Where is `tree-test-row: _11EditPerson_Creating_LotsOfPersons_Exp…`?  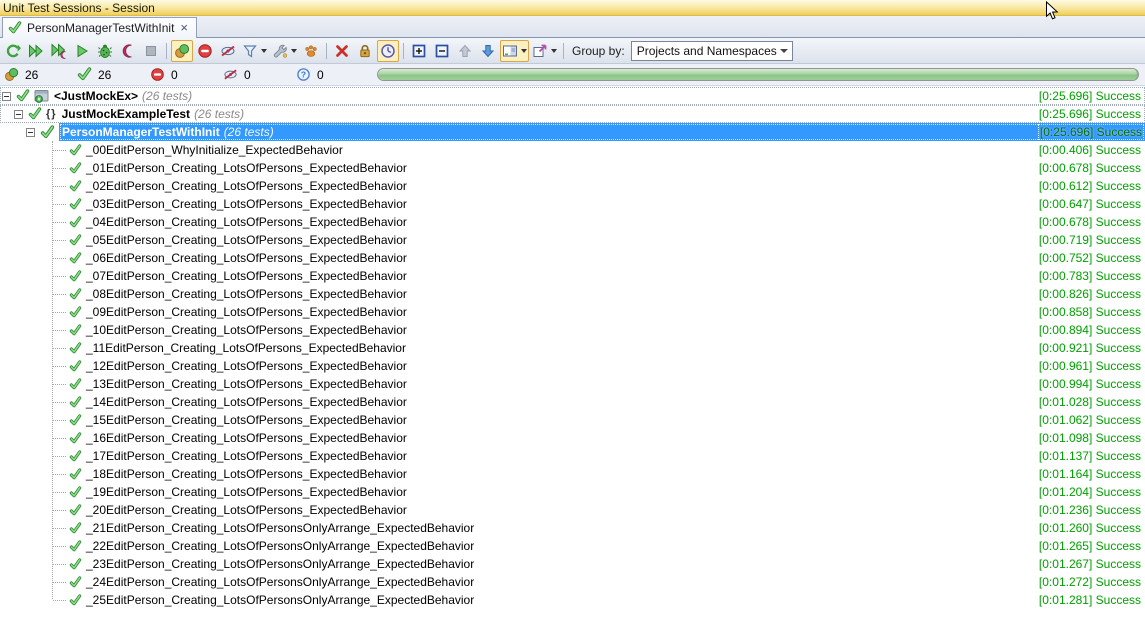 tree-test-row: _11EditPerson_Creating_LotsOfPersons_Exp… is located at coordinates (572, 348).